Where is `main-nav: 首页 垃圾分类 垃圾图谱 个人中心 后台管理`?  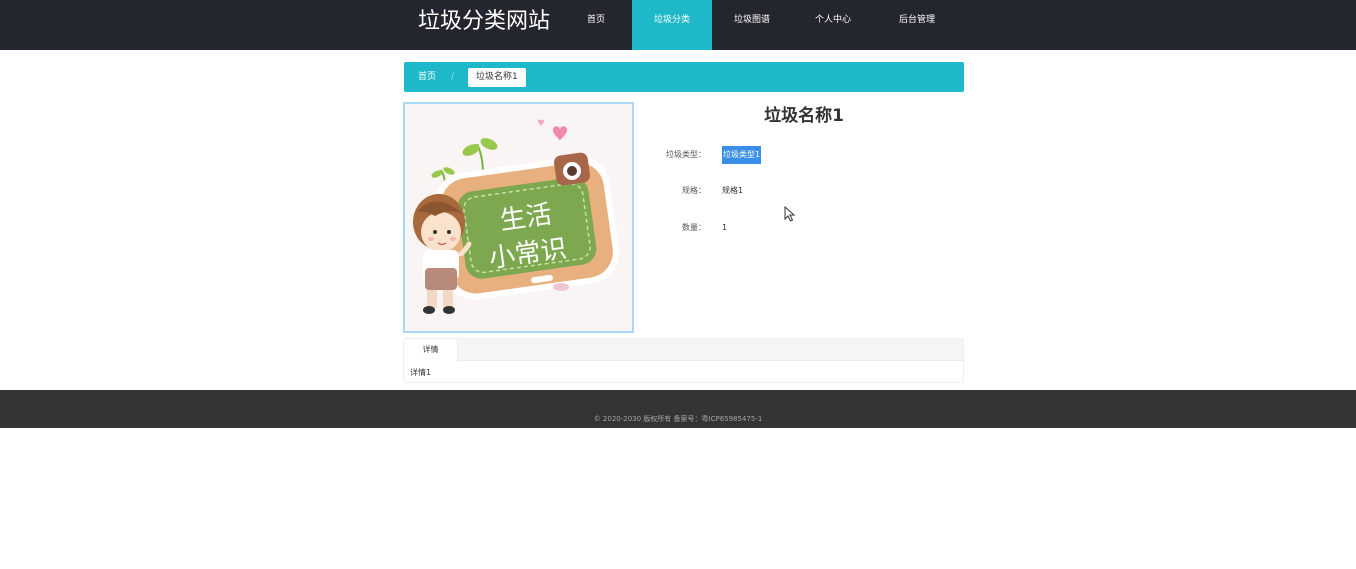
main-nav: 首页 垃圾分类 垃圾图谱 个人中心 后台管理 is located at coordinates (760, 25).